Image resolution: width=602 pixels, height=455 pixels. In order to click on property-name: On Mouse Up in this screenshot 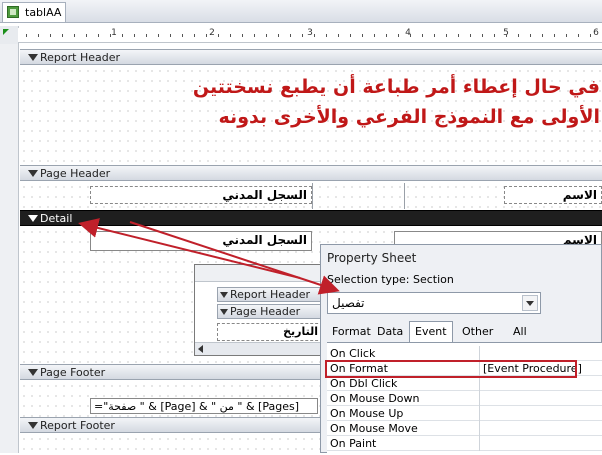, I will do `click(367, 413)`.